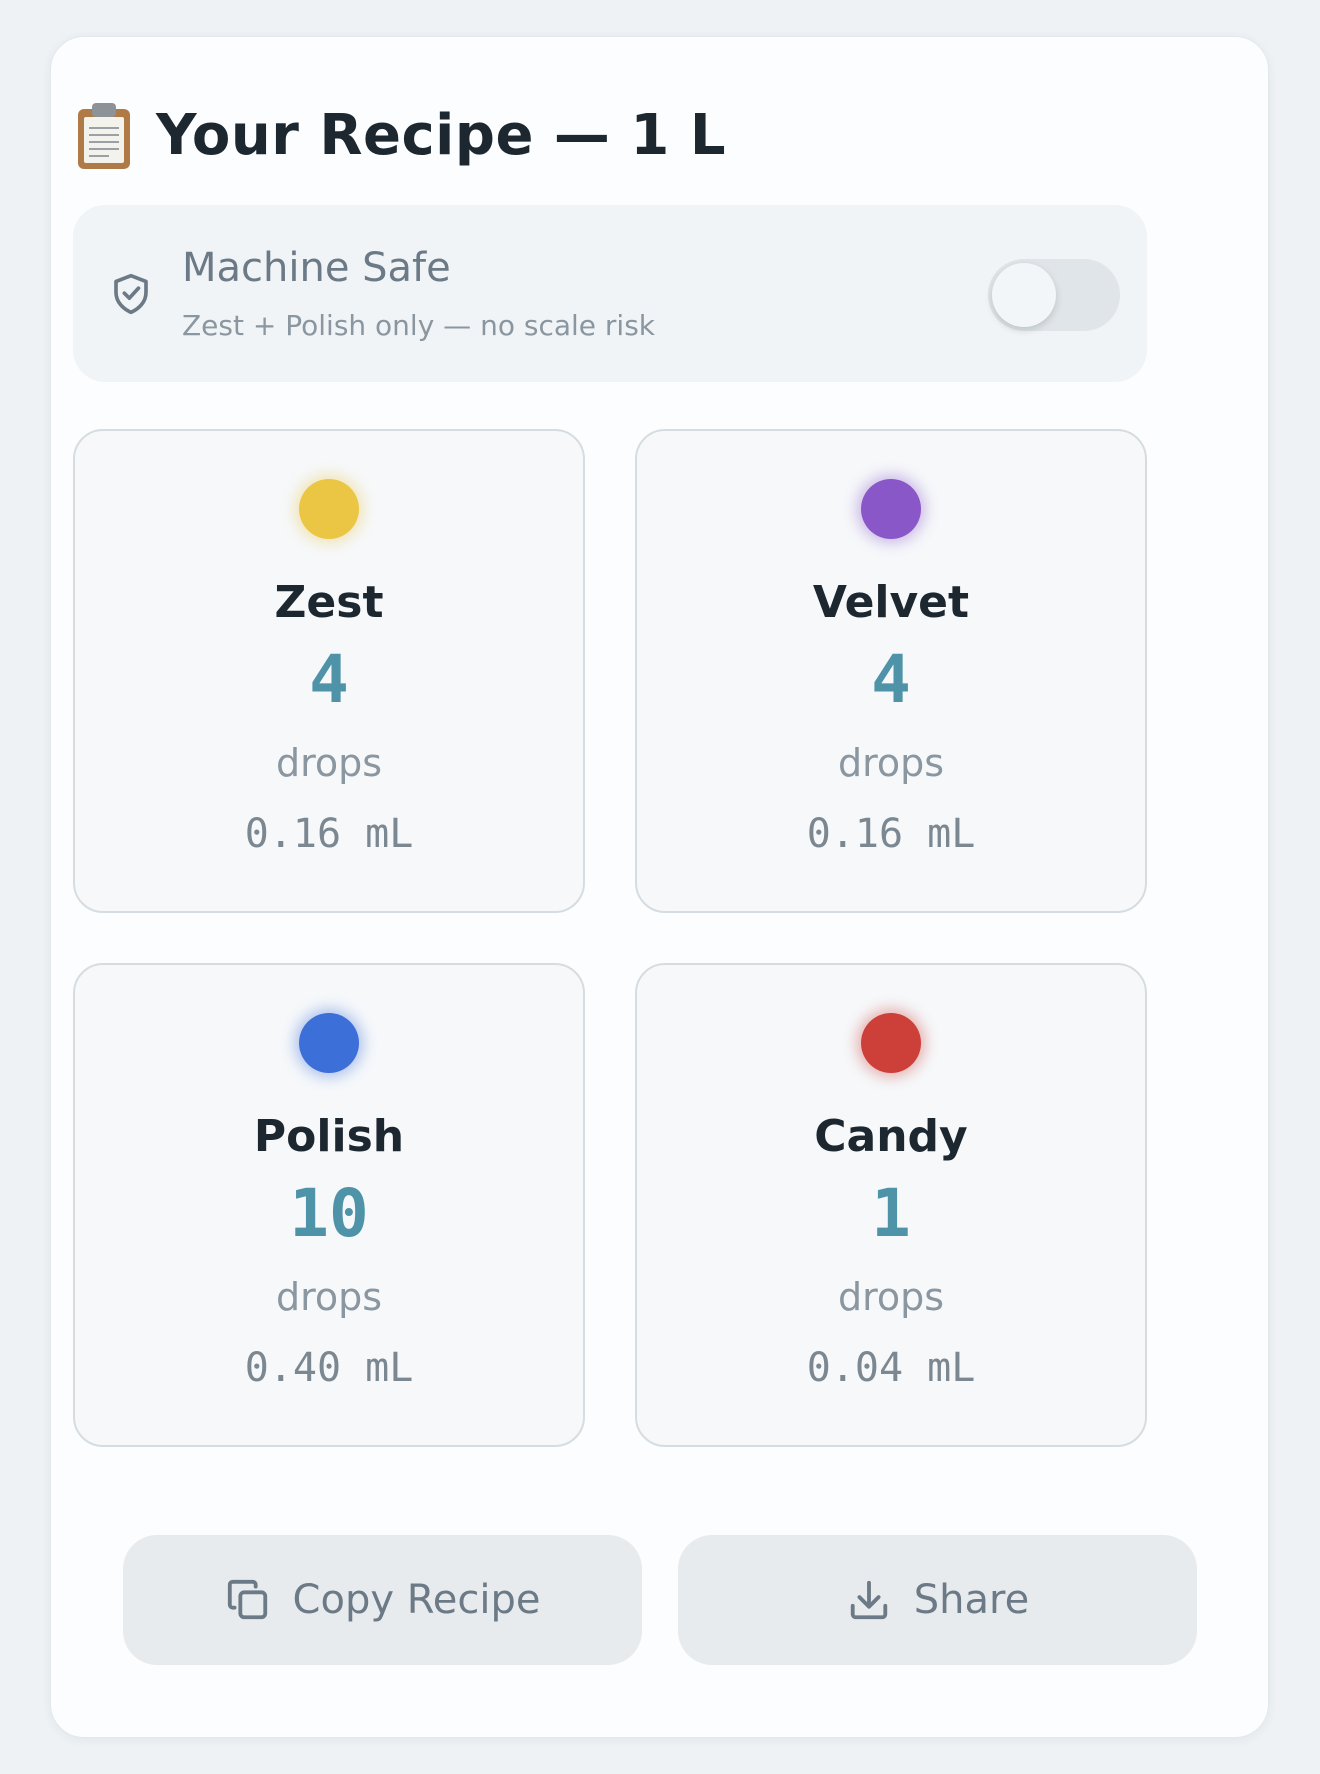 This screenshot has height=1774, width=1320. Describe the element at coordinates (416, 1600) in the screenshot. I see `copy-recipe-label: Copy Recipe` at that location.